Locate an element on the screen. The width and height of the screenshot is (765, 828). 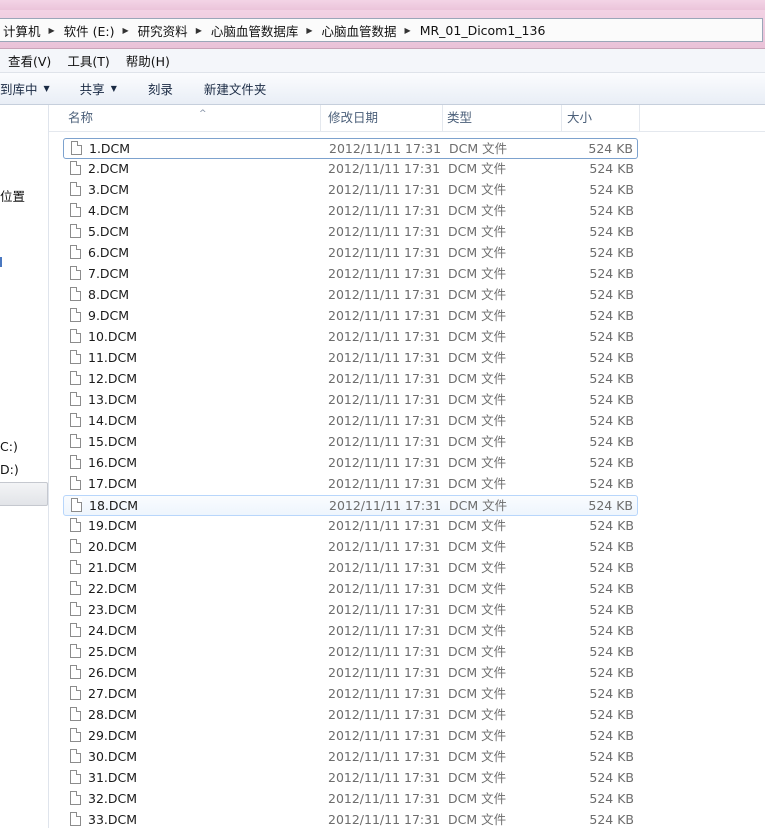
table-row: 7.DCM 2012/11/11 17:31 DCM 文件 524 KB is located at coordinates (350, 274).